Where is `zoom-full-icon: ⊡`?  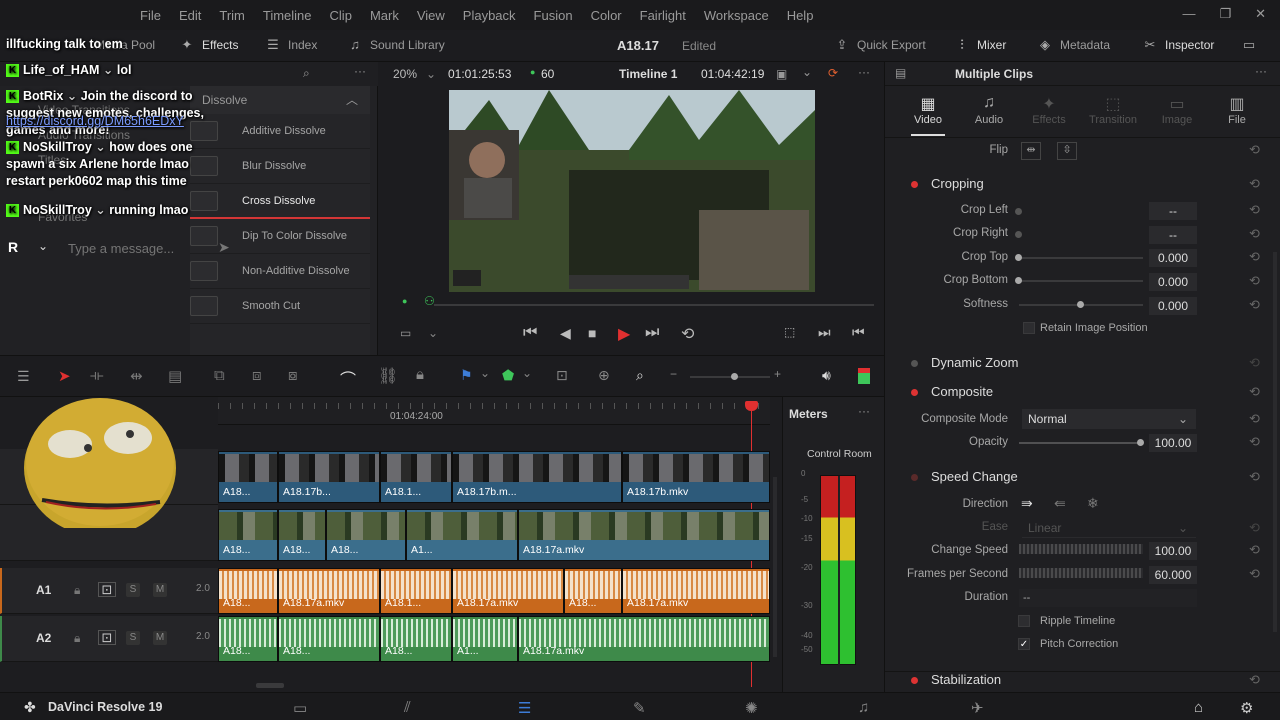 zoom-full-icon: ⊡ is located at coordinates (562, 375).